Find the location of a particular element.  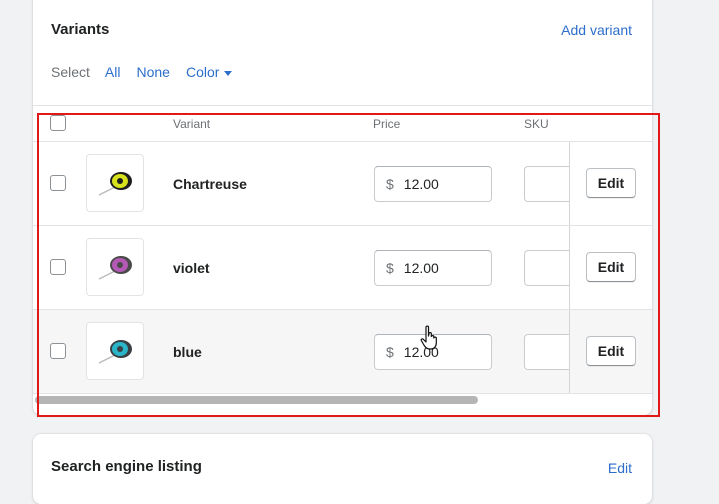

variant-name: blue is located at coordinates (187, 352).